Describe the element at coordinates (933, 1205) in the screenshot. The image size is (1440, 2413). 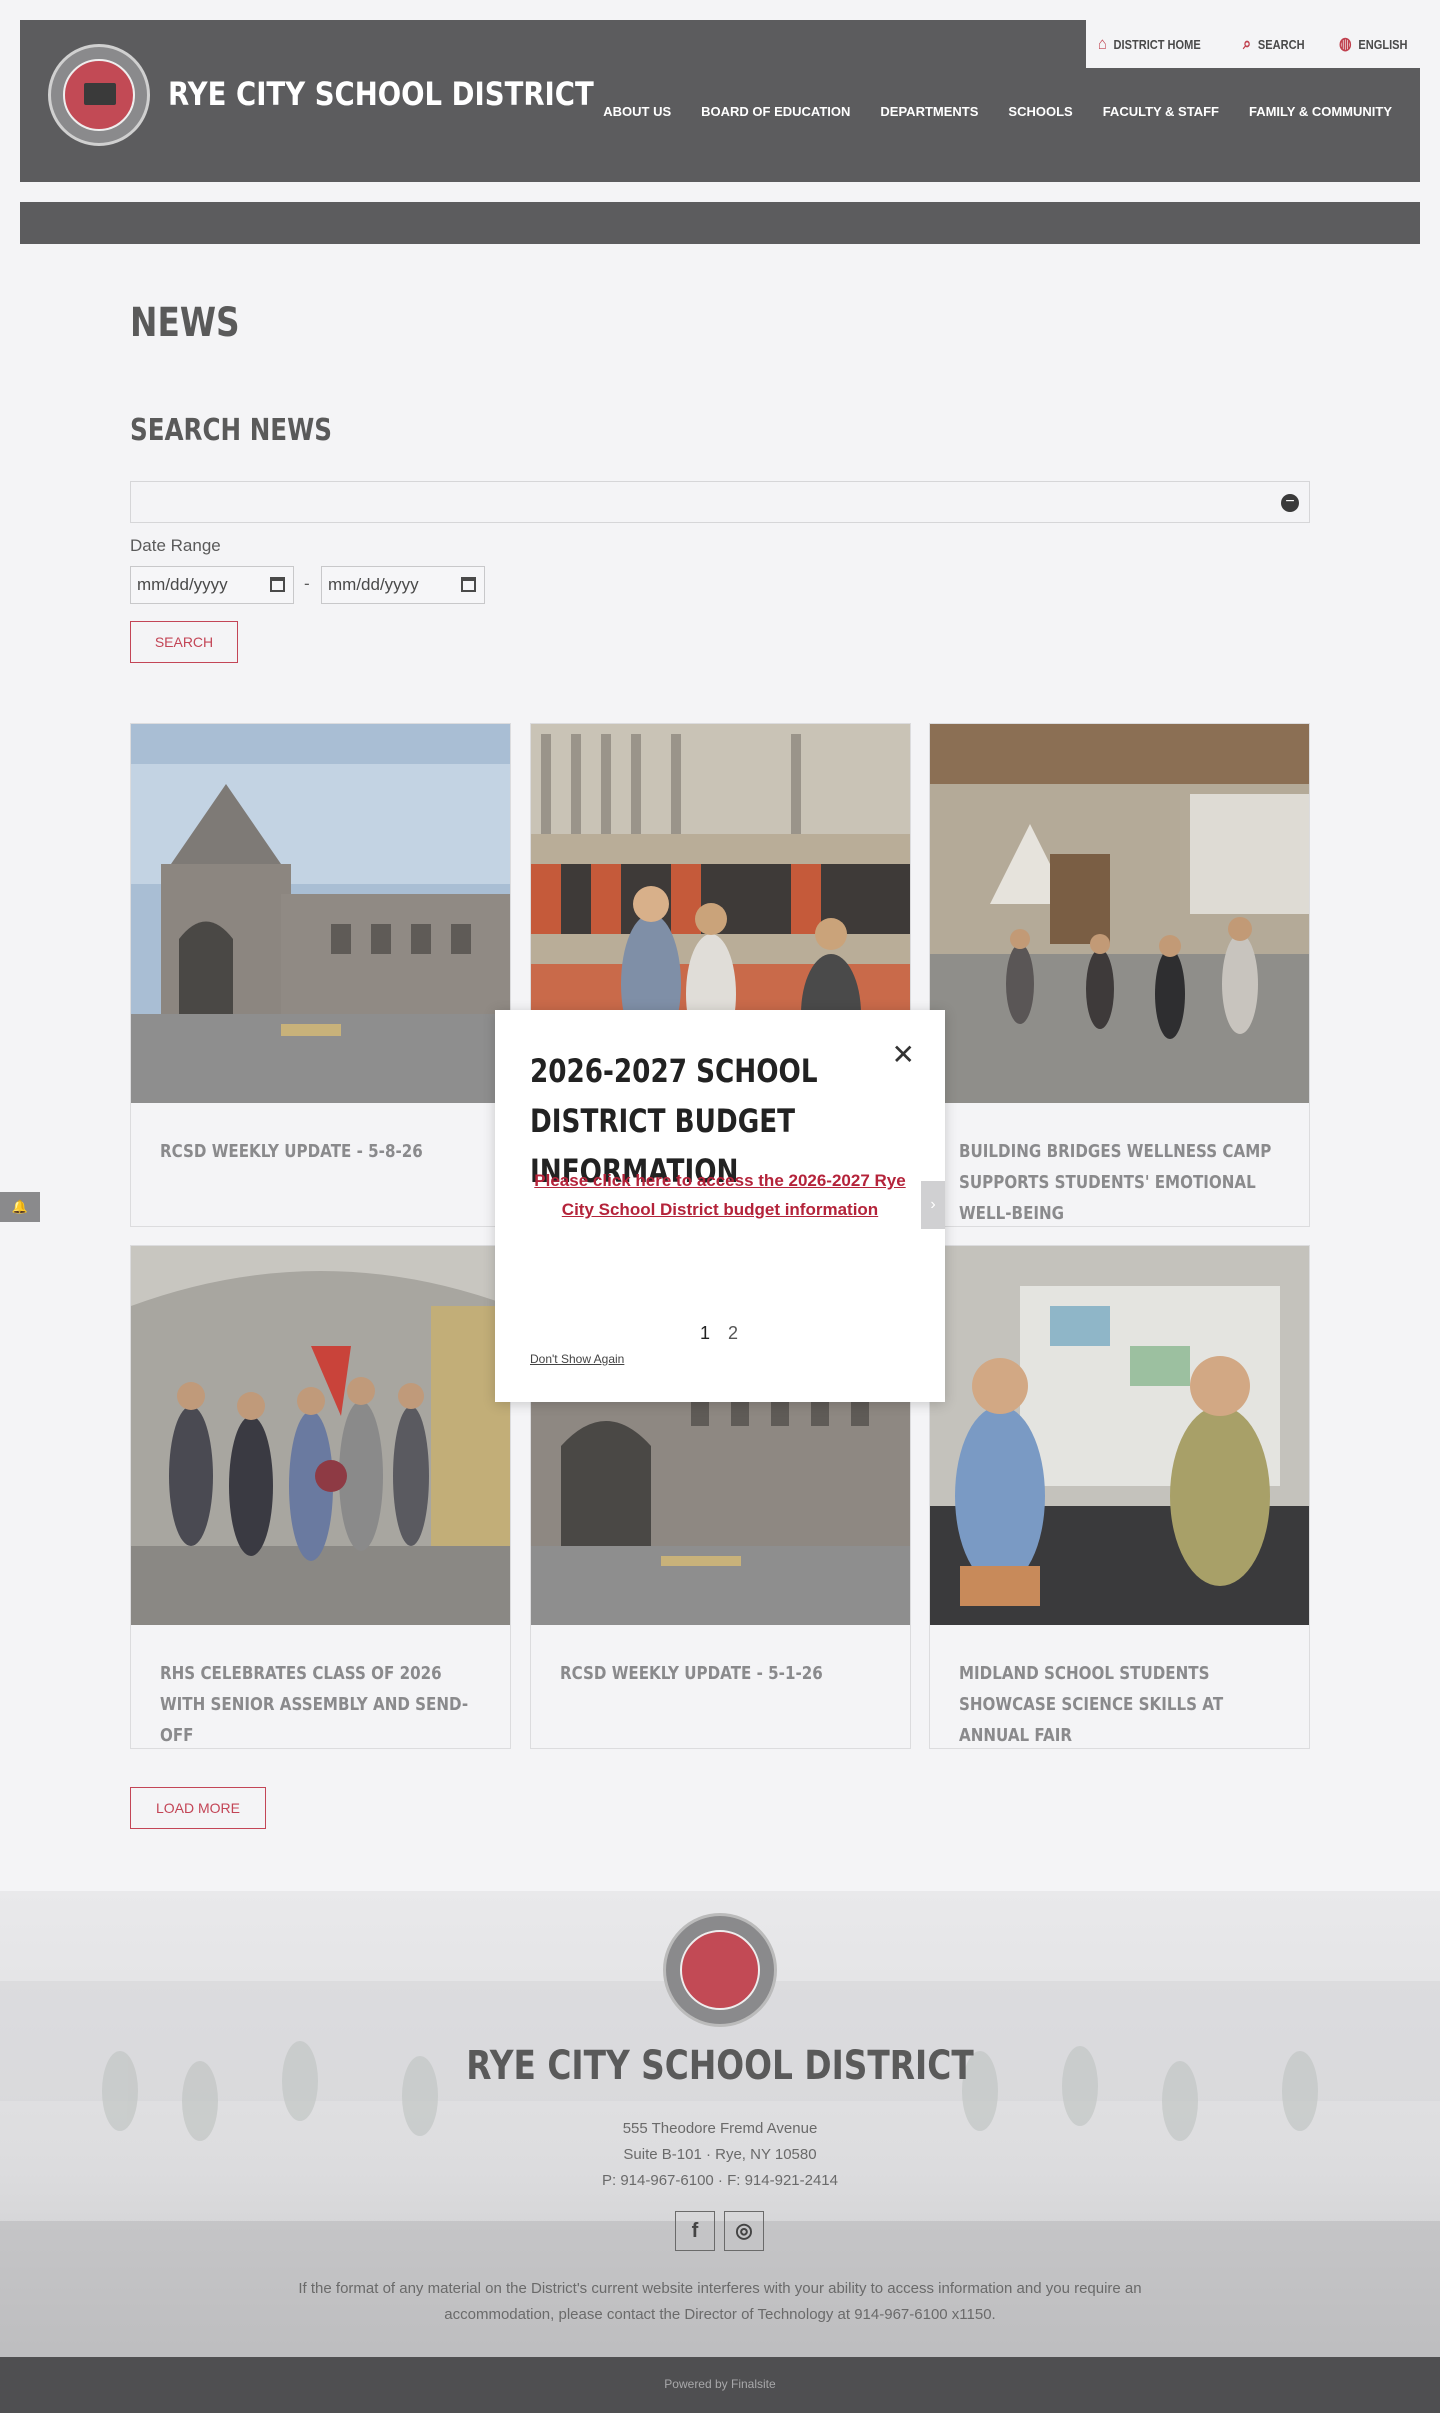
I see `chevron-right-icon: ›` at that location.